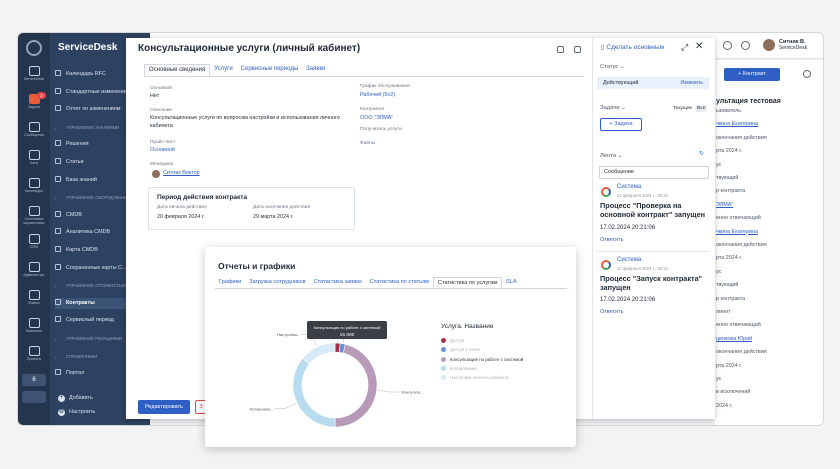 Image resolution: width=840 pixels, height=469 pixels. I want to click on background-contract-title: ультация тестовая, so click(748, 101).